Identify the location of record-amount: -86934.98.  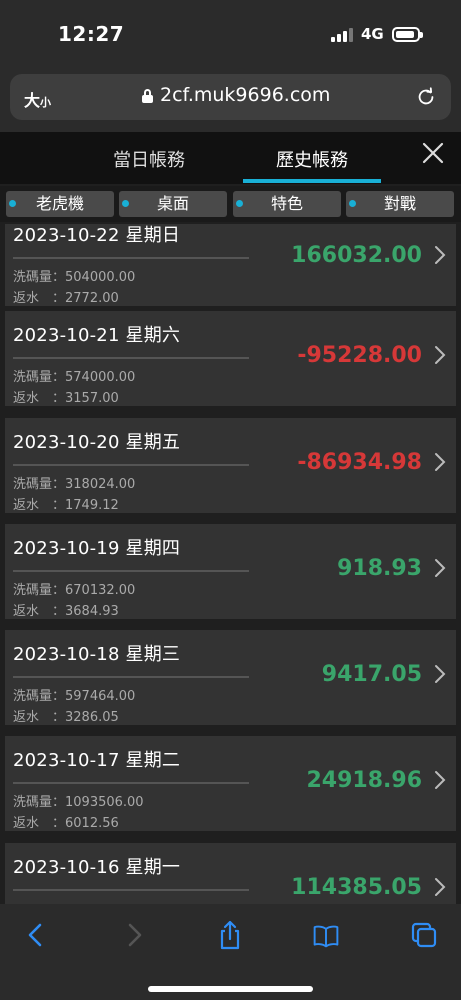
(359, 462).